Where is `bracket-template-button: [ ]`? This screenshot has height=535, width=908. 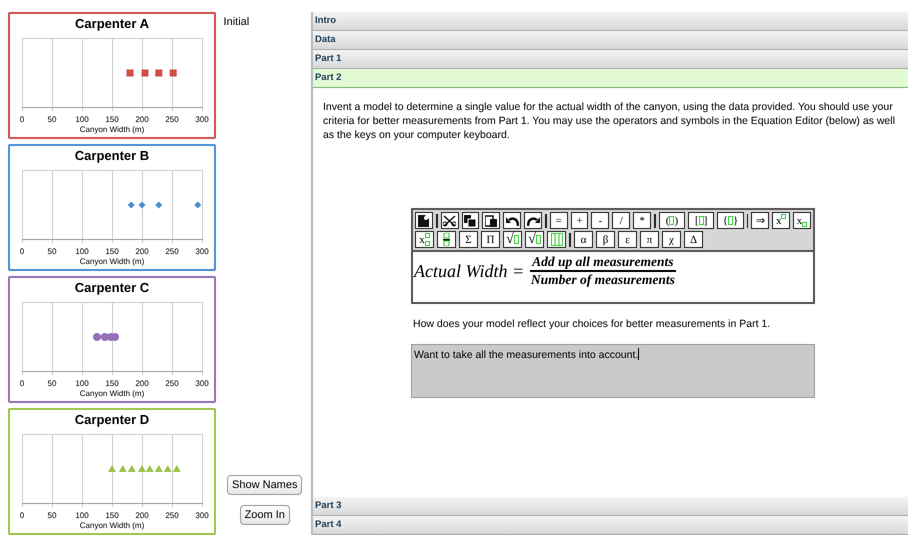 bracket-template-button: [ ] is located at coordinates (701, 220).